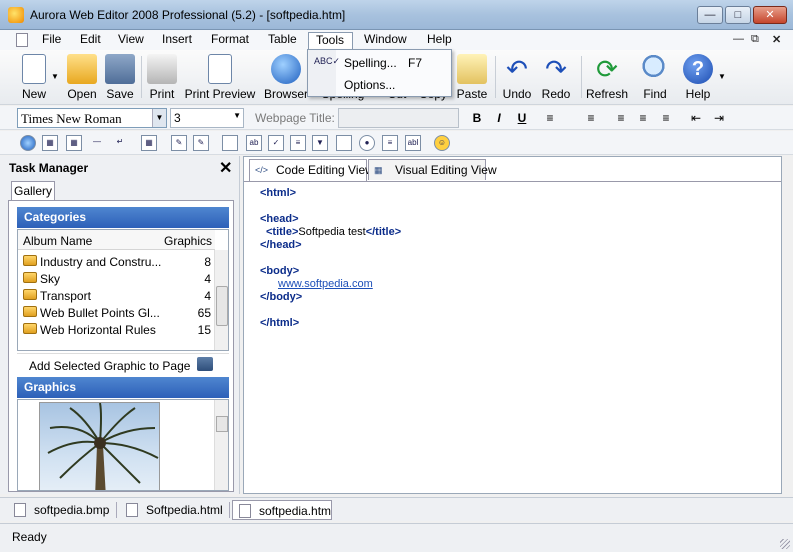 This screenshot has width=793, height=552. I want to click on graphics-scrollbar, so click(221, 445).